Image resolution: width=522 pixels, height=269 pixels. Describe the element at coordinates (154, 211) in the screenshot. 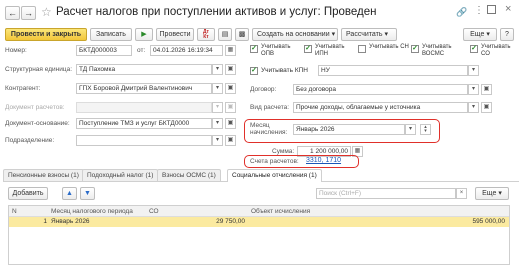

I see `col-header-so: СО` at that location.